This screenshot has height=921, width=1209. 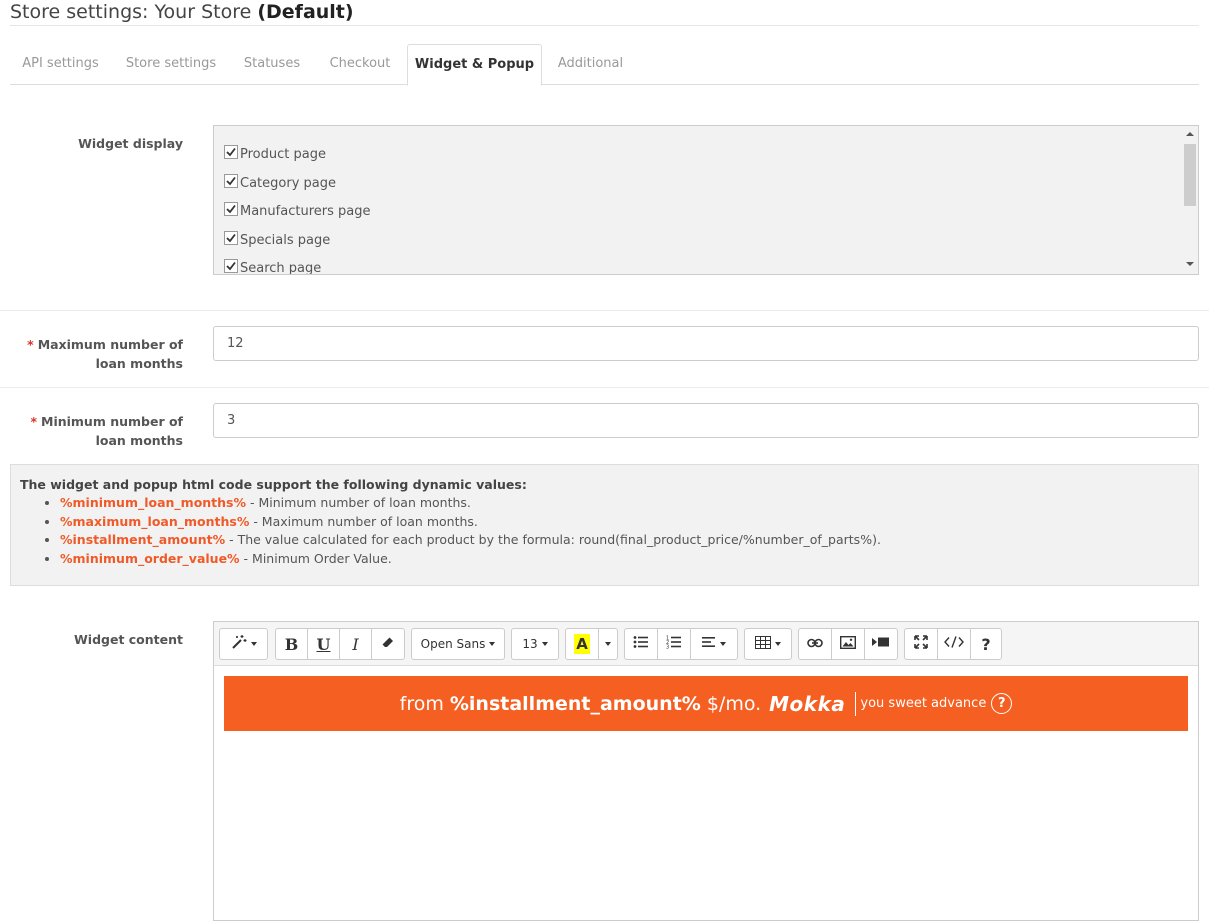 What do you see at coordinates (706, 420) in the screenshot?
I see `min-months-input: 3` at bounding box center [706, 420].